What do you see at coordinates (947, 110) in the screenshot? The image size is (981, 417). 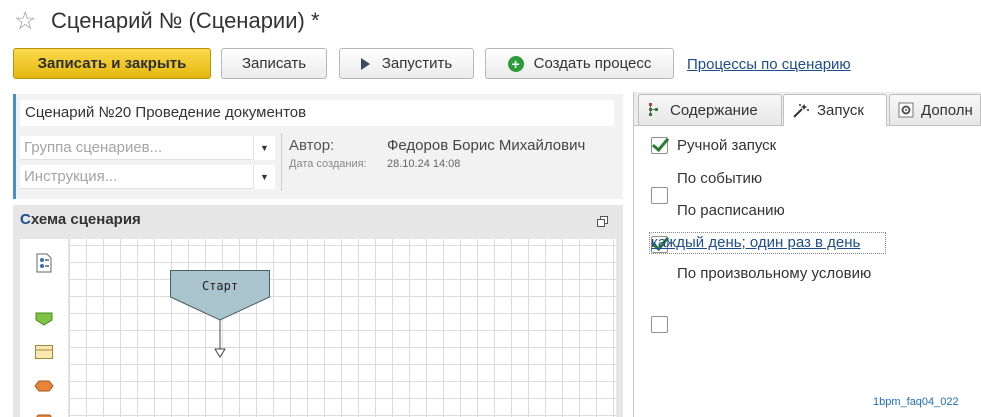 I see `tab-additional-label: Дополн` at bounding box center [947, 110].